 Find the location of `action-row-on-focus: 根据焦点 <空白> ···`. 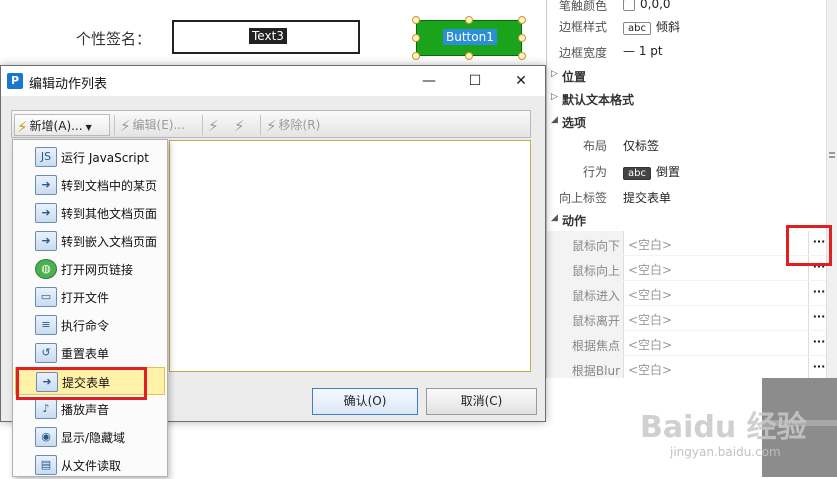

action-row-on-focus: 根据焦点 <空白> ··· is located at coordinates (688, 344).